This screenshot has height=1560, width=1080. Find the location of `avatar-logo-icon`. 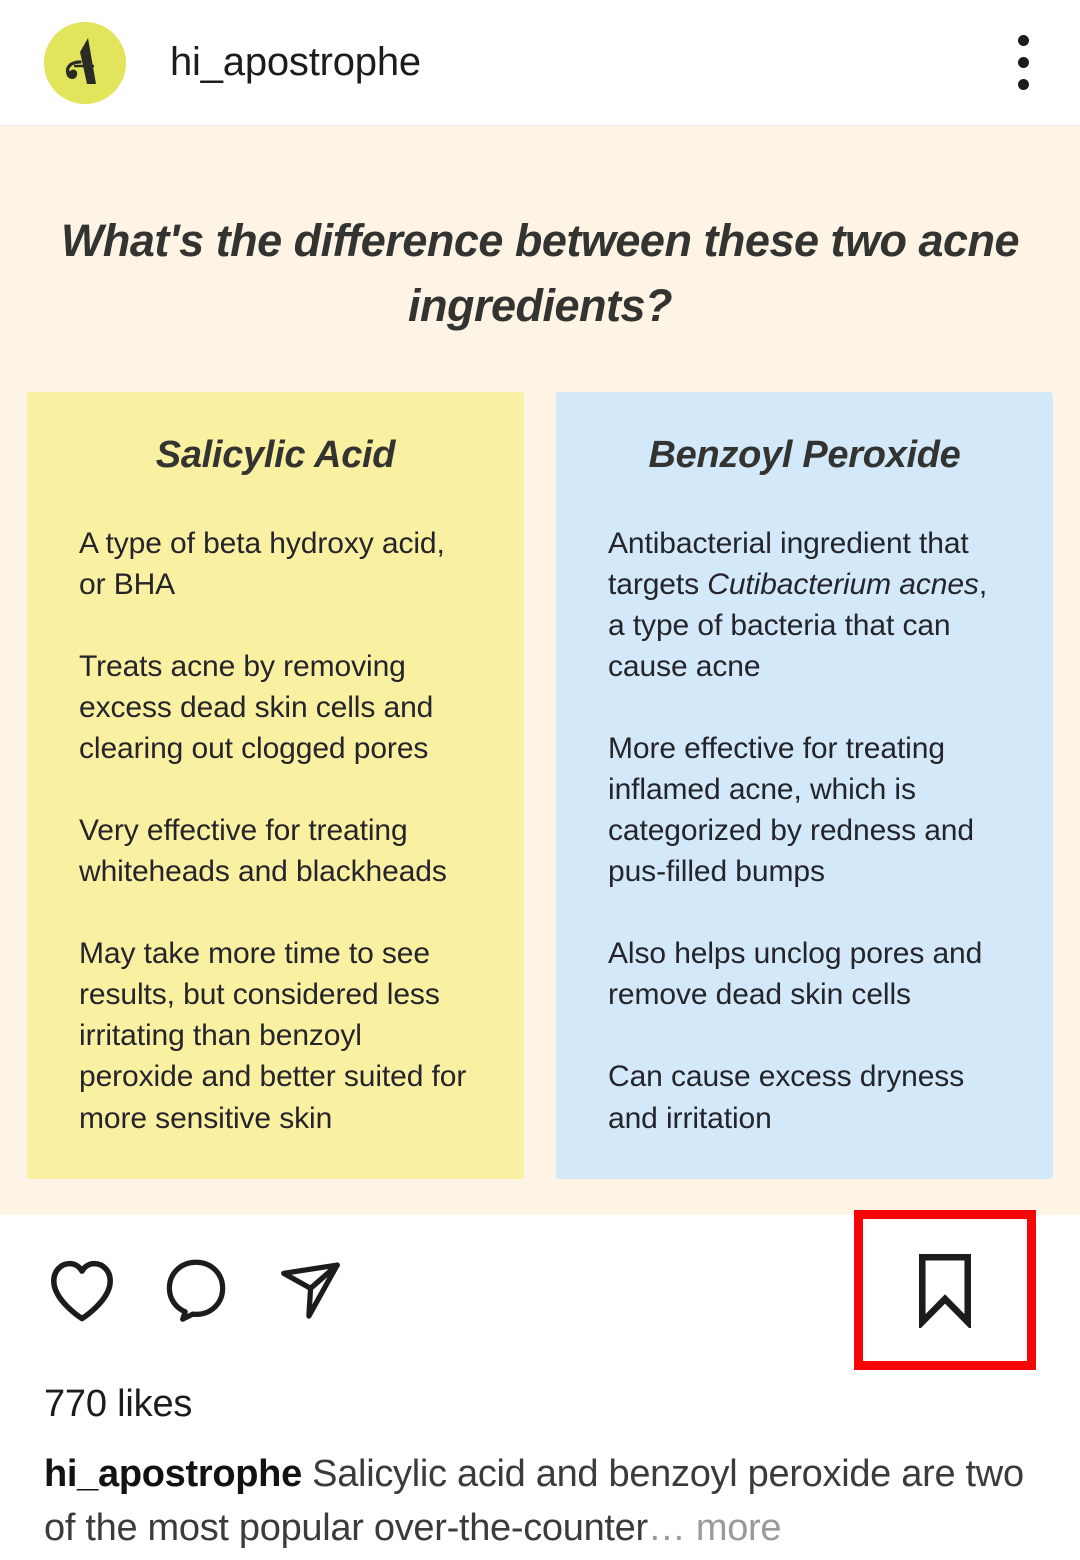

avatar-logo-icon is located at coordinates (85, 62).